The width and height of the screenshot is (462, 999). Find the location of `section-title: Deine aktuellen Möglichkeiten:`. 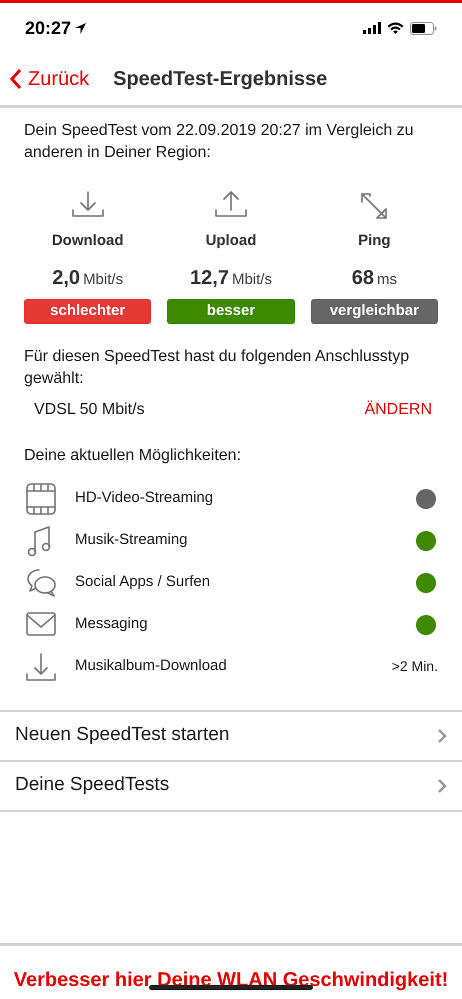

section-title: Deine aktuellen Möglichkeiten: is located at coordinates (133, 456).